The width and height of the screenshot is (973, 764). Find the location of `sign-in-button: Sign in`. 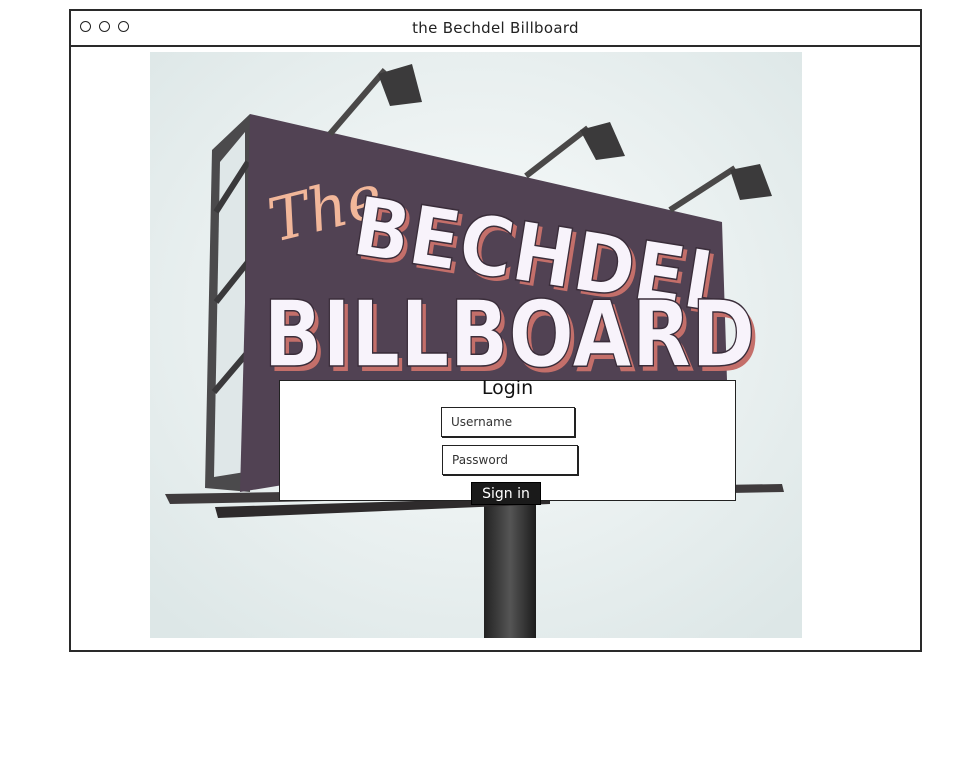

sign-in-button: Sign in is located at coordinates (506, 493).